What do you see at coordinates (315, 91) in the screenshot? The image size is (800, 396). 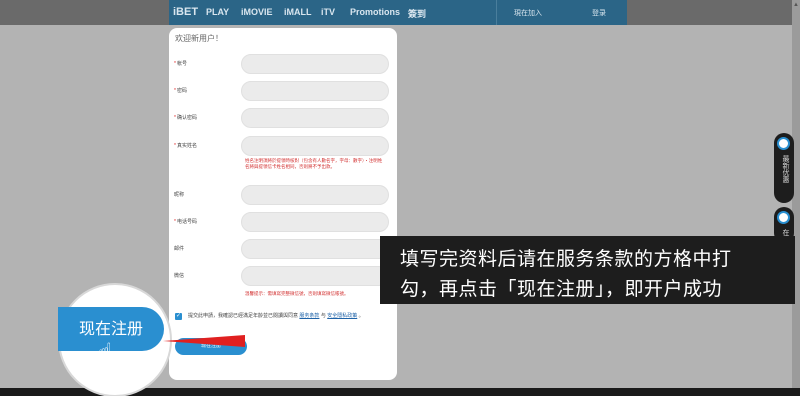 I see `password-input` at bounding box center [315, 91].